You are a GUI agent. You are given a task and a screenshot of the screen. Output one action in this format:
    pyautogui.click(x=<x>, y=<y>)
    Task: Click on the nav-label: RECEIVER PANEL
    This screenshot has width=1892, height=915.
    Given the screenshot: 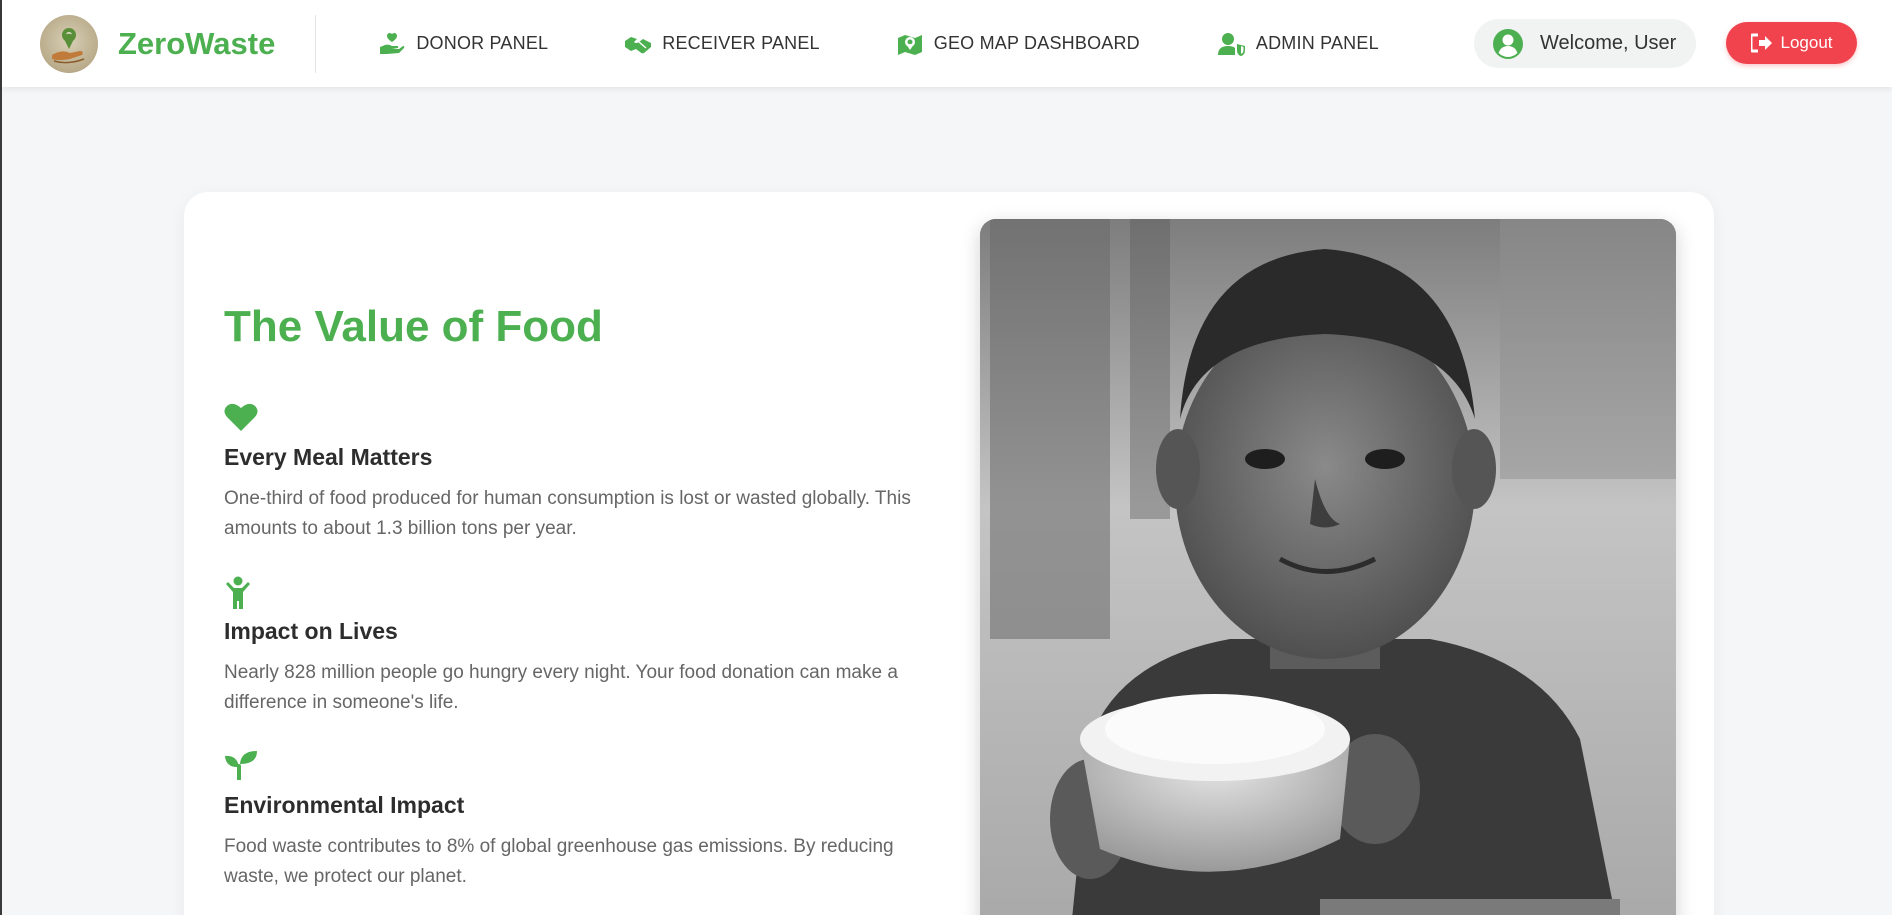 What is the action you would take?
    pyautogui.click(x=741, y=43)
    